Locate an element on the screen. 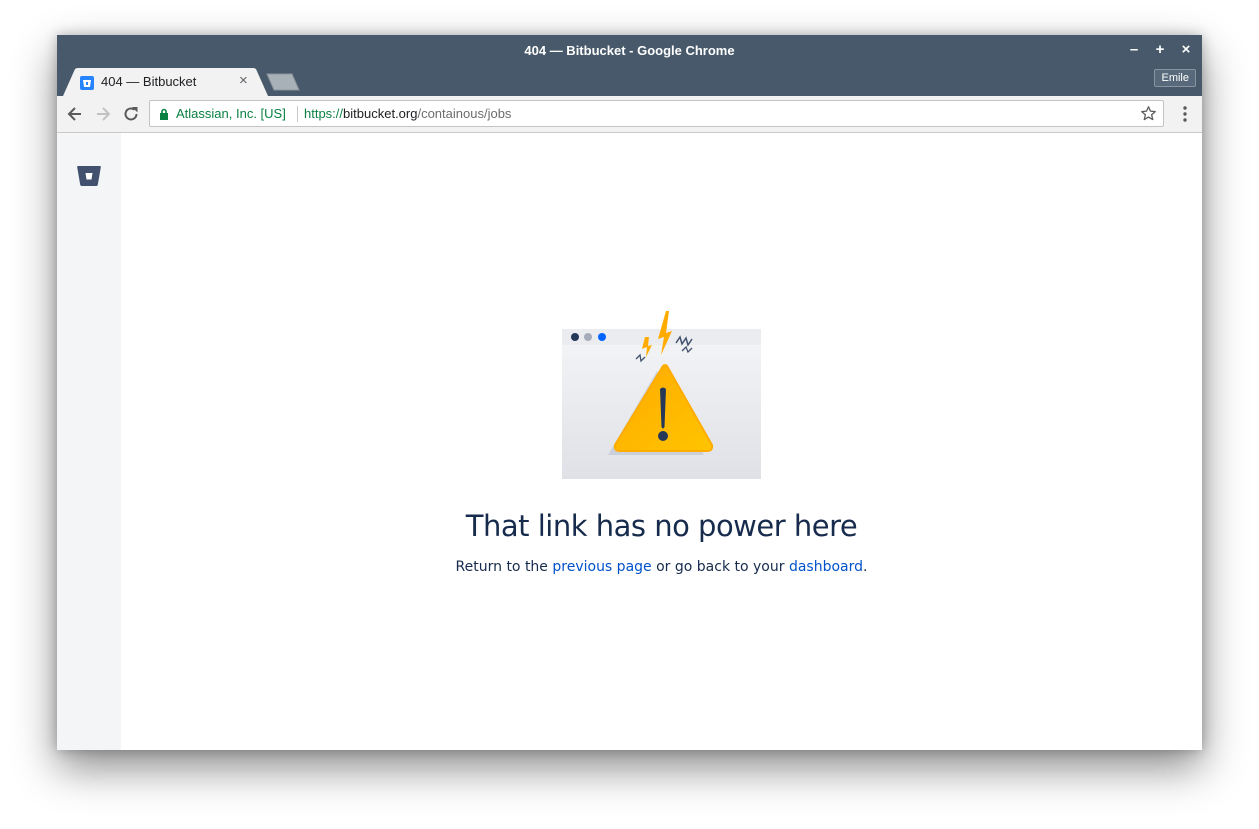 This screenshot has width=1259, height=829. window-dot-blue is located at coordinates (602, 337).